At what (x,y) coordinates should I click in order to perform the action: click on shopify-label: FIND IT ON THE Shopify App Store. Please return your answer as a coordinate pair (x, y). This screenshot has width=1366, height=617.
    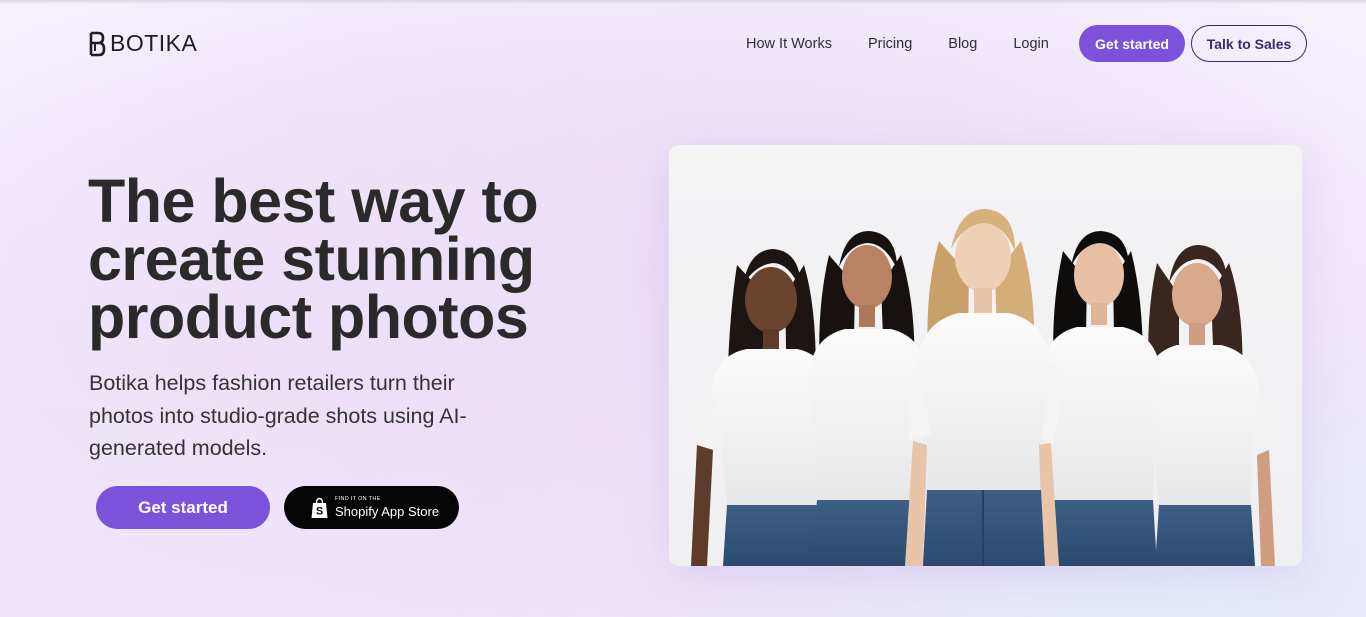
    Looking at the image, I should click on (387, 507).